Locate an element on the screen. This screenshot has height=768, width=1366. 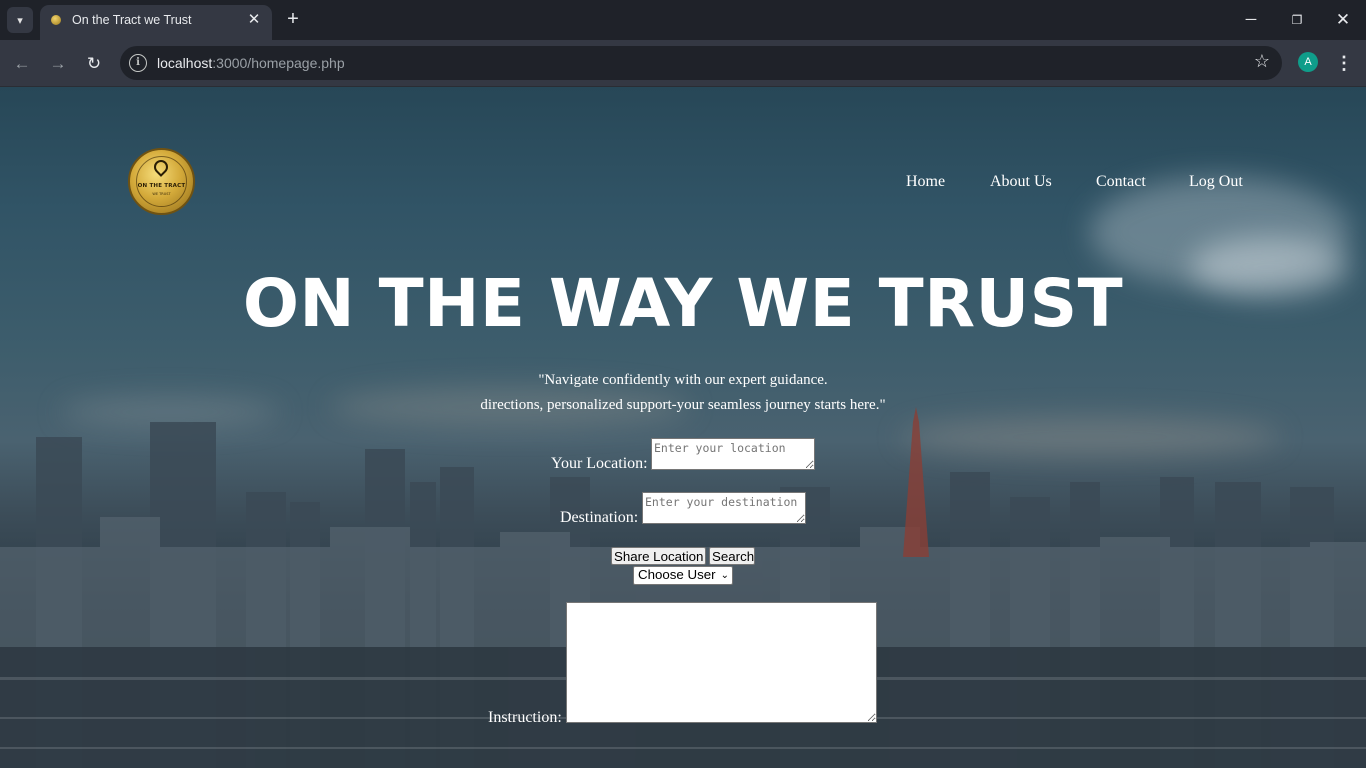
nav-home-link: Home is located at coordinates (925, 182).